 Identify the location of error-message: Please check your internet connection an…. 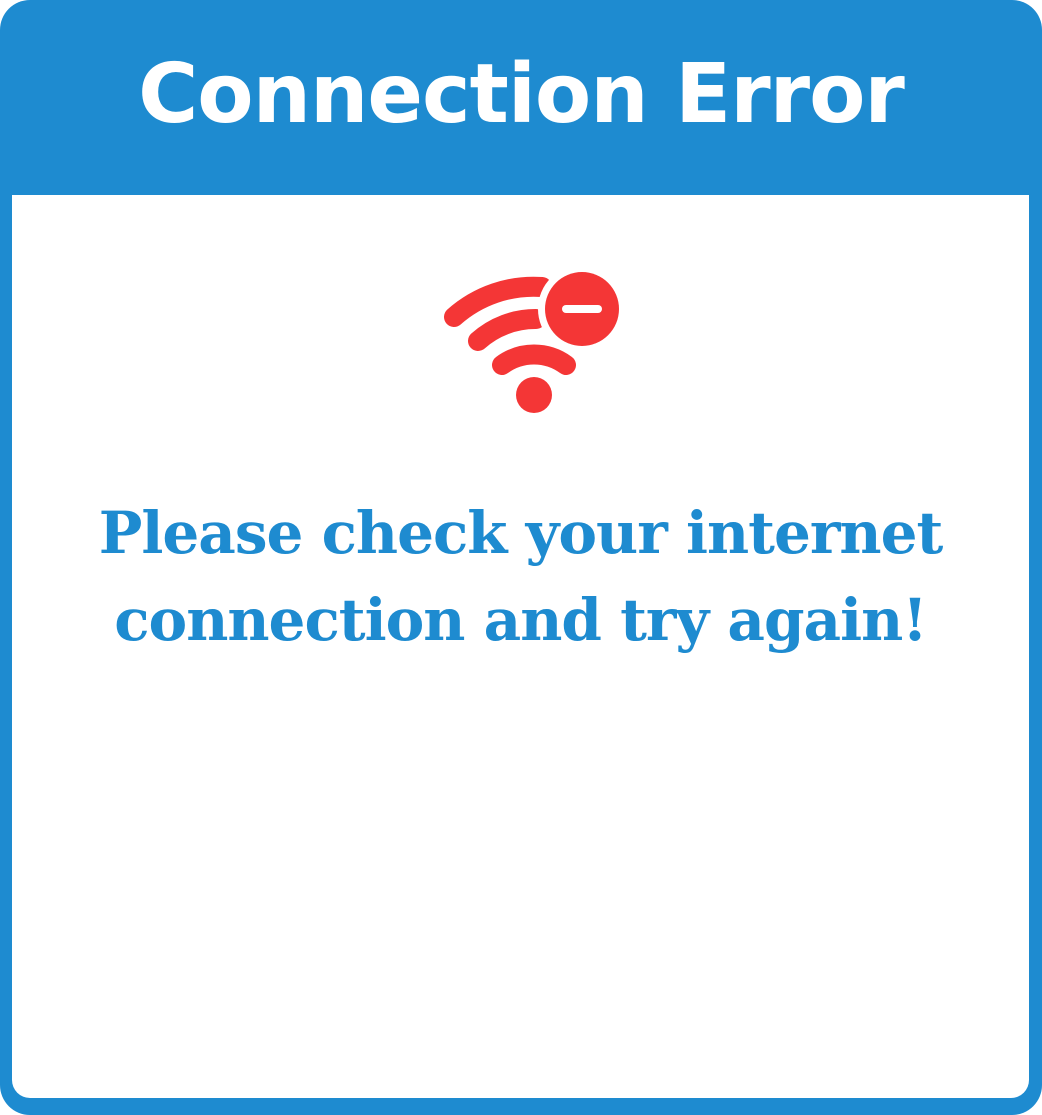
(521, 576).